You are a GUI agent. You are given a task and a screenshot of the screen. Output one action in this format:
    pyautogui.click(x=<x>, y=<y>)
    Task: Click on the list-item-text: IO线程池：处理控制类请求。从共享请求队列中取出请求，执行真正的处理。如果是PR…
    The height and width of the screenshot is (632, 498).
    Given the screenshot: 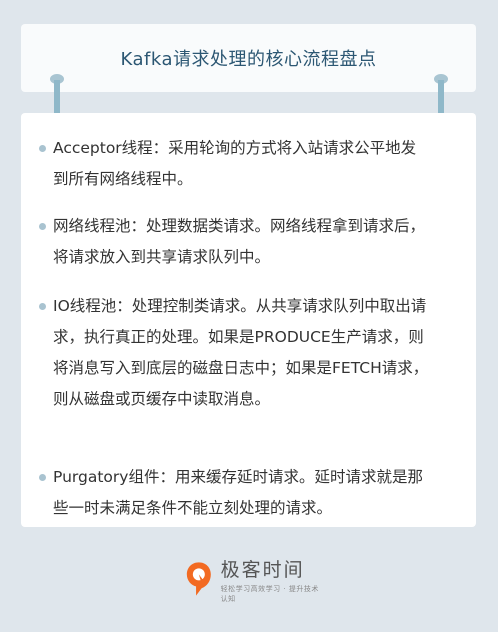 What is the action you would take?
    pyautogui.click(x=241, y=352)
    